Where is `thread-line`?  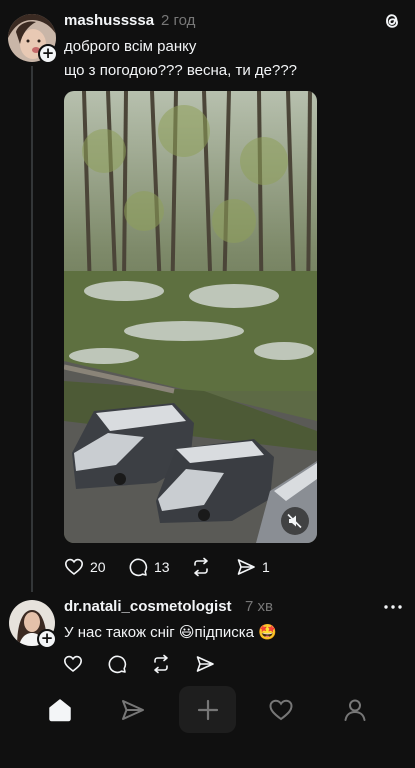
thread-line is located at coordinates (32, 329).